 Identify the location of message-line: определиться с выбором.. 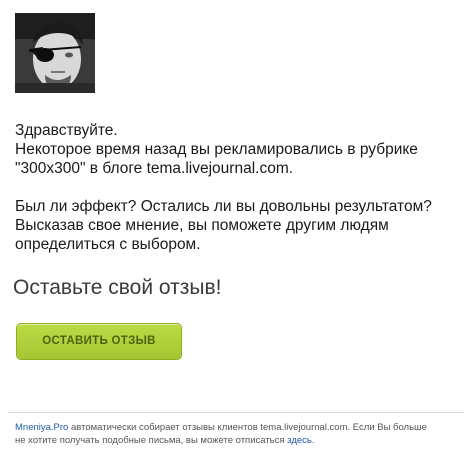
(108, 244).